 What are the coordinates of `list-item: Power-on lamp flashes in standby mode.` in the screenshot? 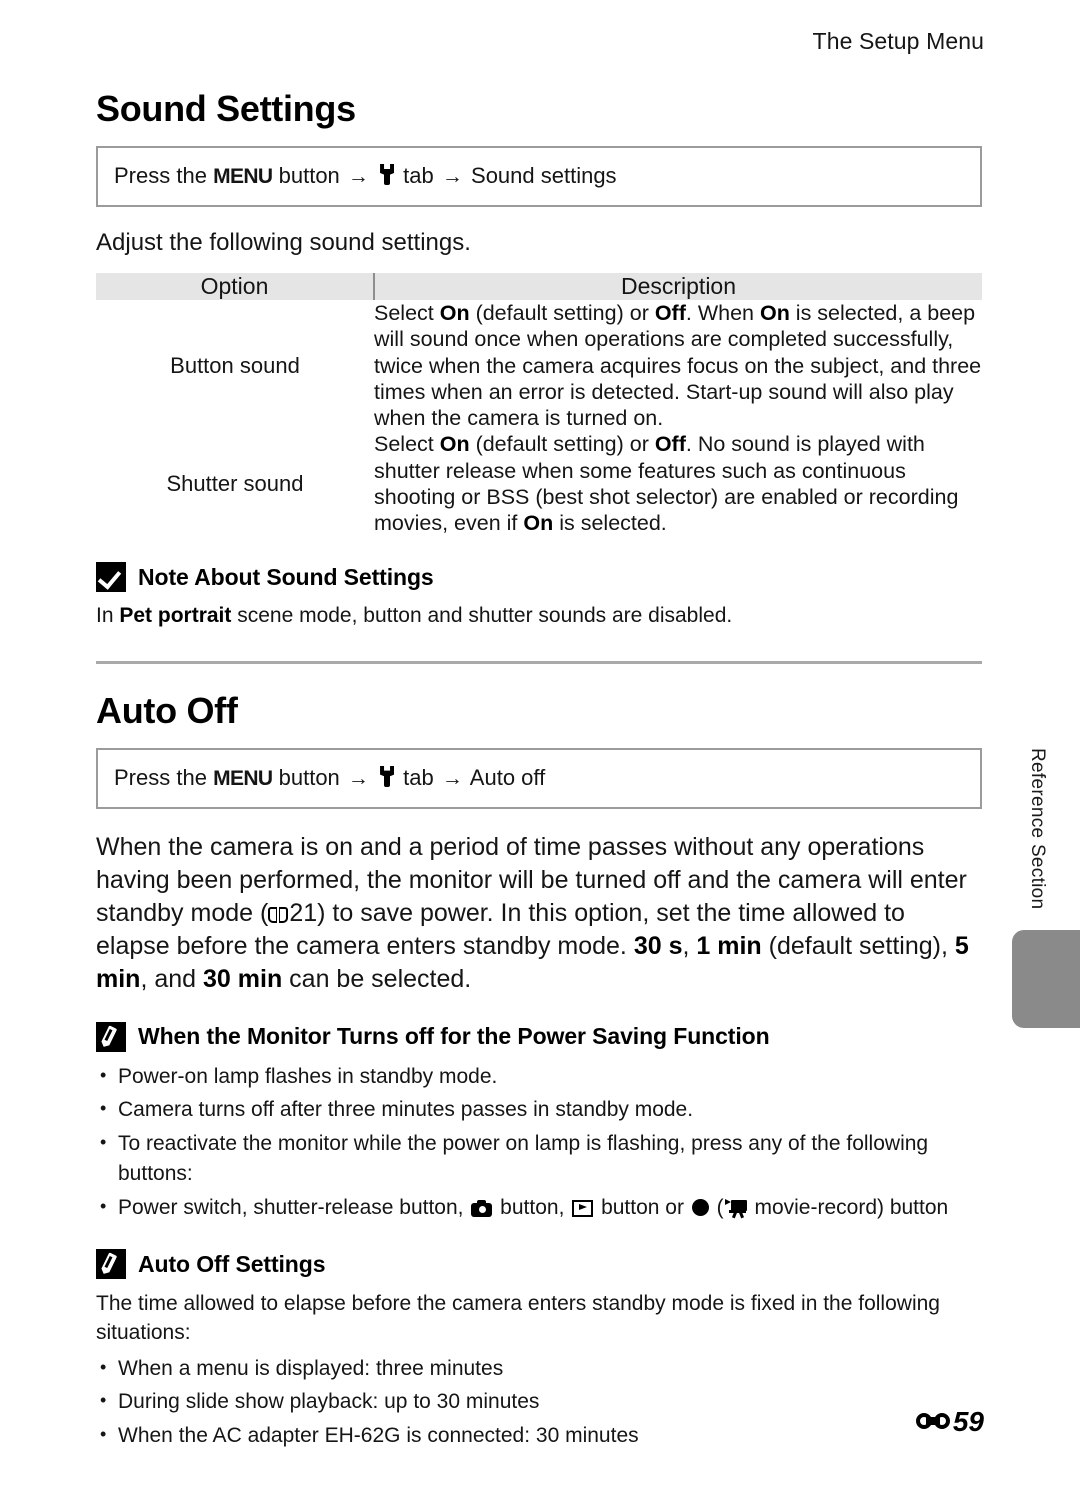 It's located at (539, 1077).